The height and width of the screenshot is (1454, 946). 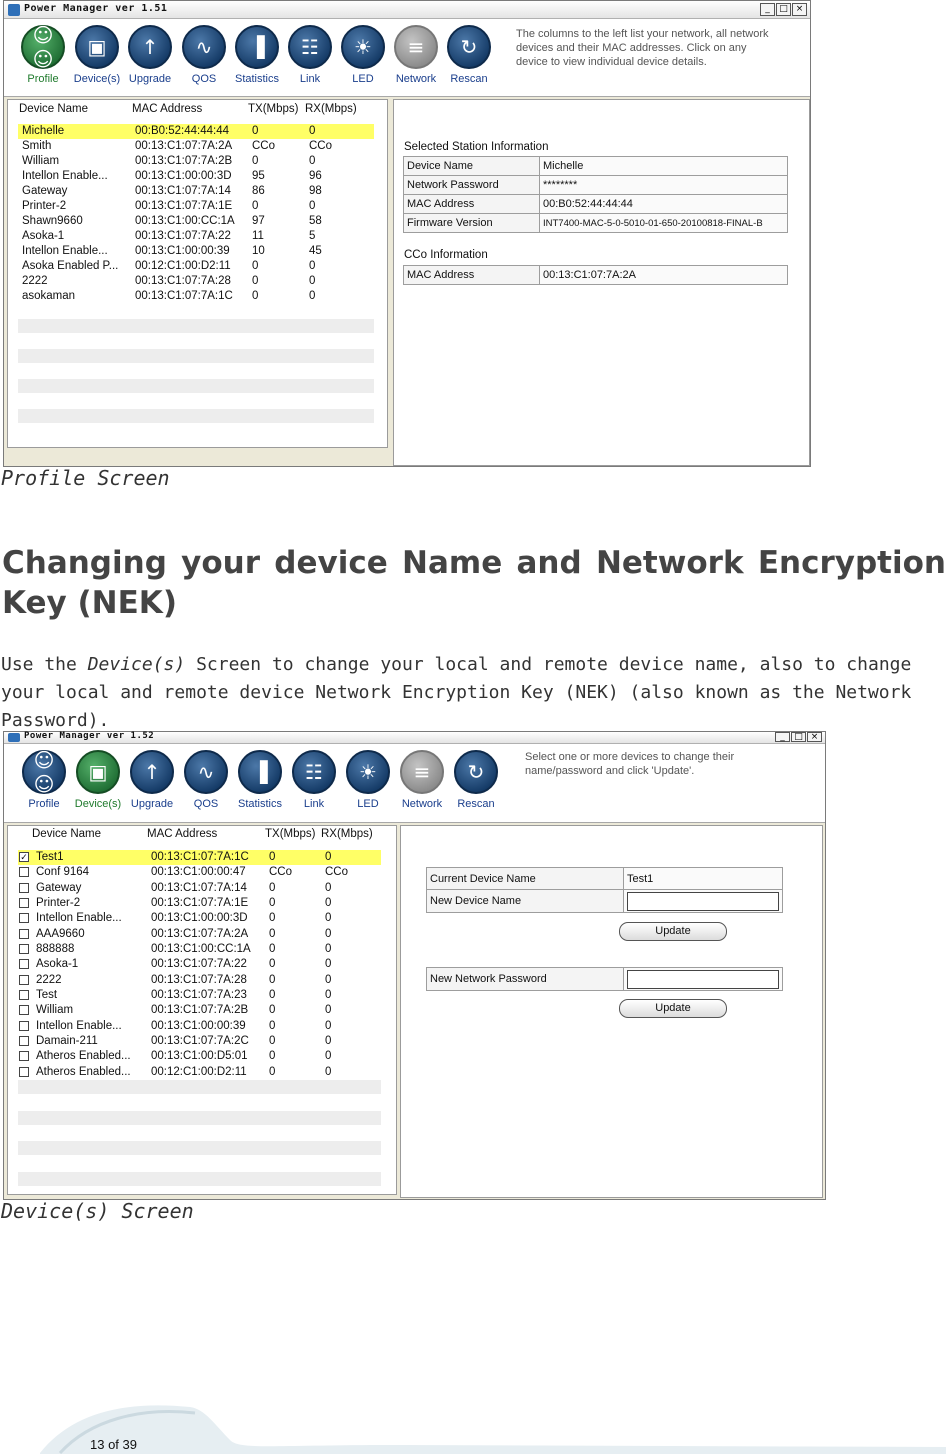 I want to click on table-row: Intellon Enable... 00:13:C1:00:00:39 0 0, so click(x=199, y=1026).